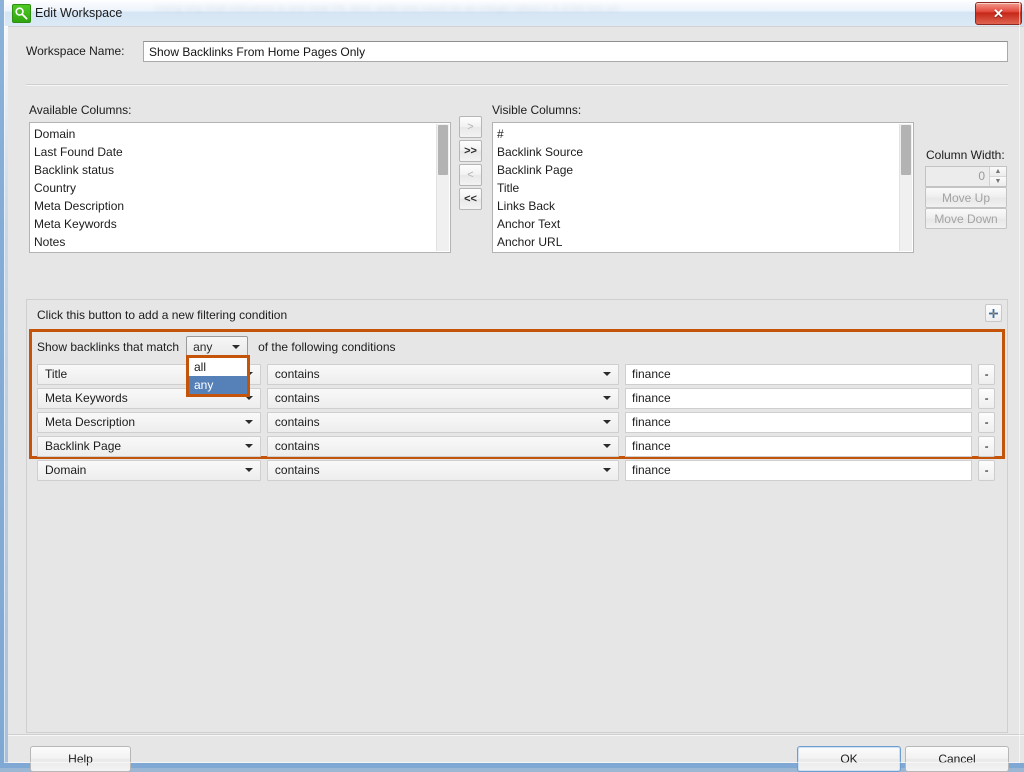 This screenshot has width=1024, height=772. I want to click on column-width-value: 0, so click(957, 176).